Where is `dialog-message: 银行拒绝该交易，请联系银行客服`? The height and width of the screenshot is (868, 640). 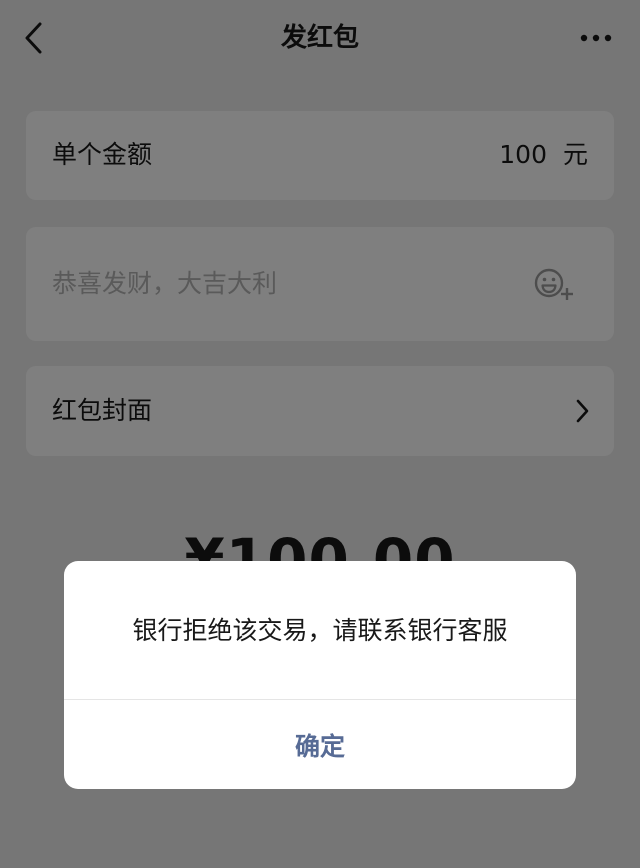 dialog-message: 银行拒绝该交易，请联系银行客服 is located at coordinates (320, 630).